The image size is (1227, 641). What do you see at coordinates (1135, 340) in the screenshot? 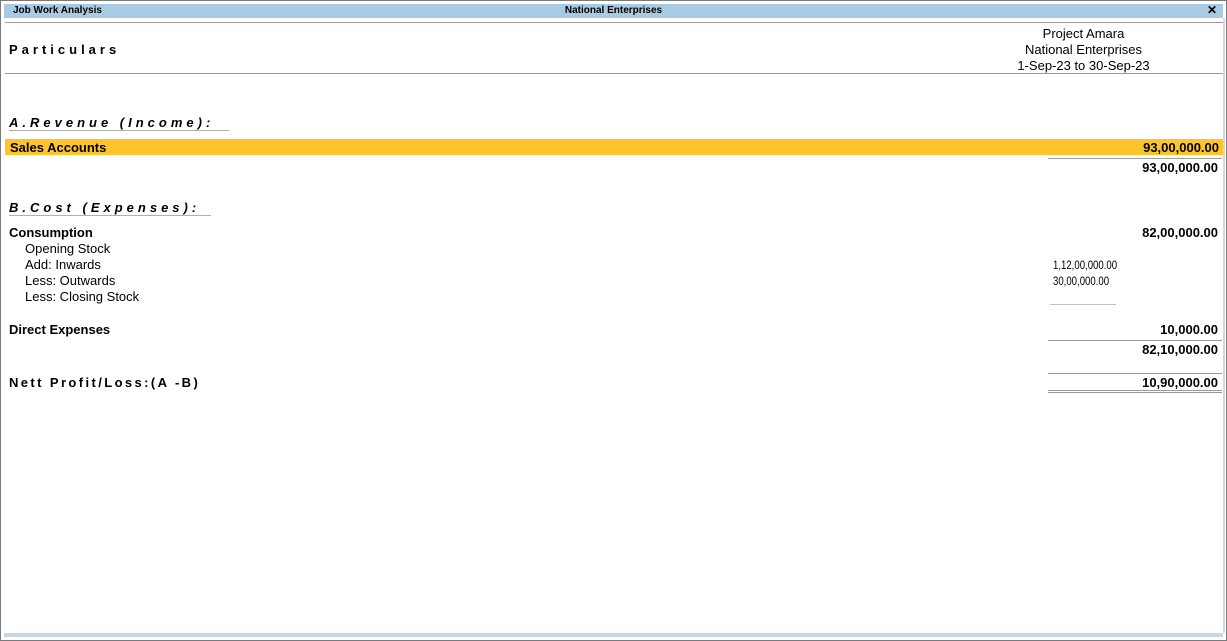
I see `cost-total-rule` at bounding box center [1135, 340].